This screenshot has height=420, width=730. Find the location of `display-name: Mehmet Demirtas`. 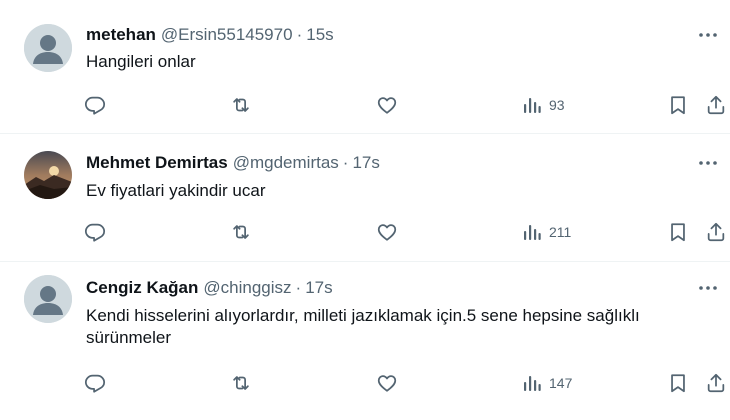

display-name: Mehmet Demirtas is located at coordinates (157, 163).